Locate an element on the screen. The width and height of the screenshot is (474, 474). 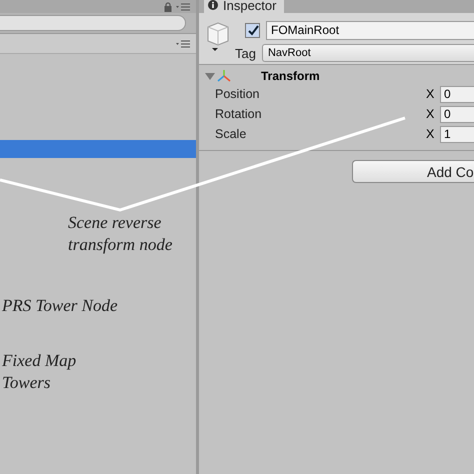
property-label: Position is located at coordinates (237, 94).